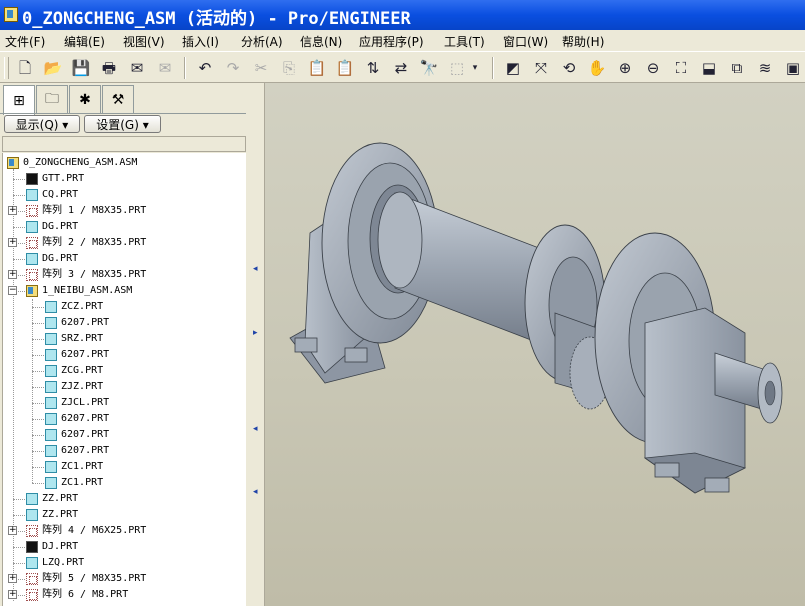 The width and height of the screenshot is (805, 606). Describe the element at coordinates (457, 68) in the screenshot. I see `select-box-icon: ⬚` at that location.